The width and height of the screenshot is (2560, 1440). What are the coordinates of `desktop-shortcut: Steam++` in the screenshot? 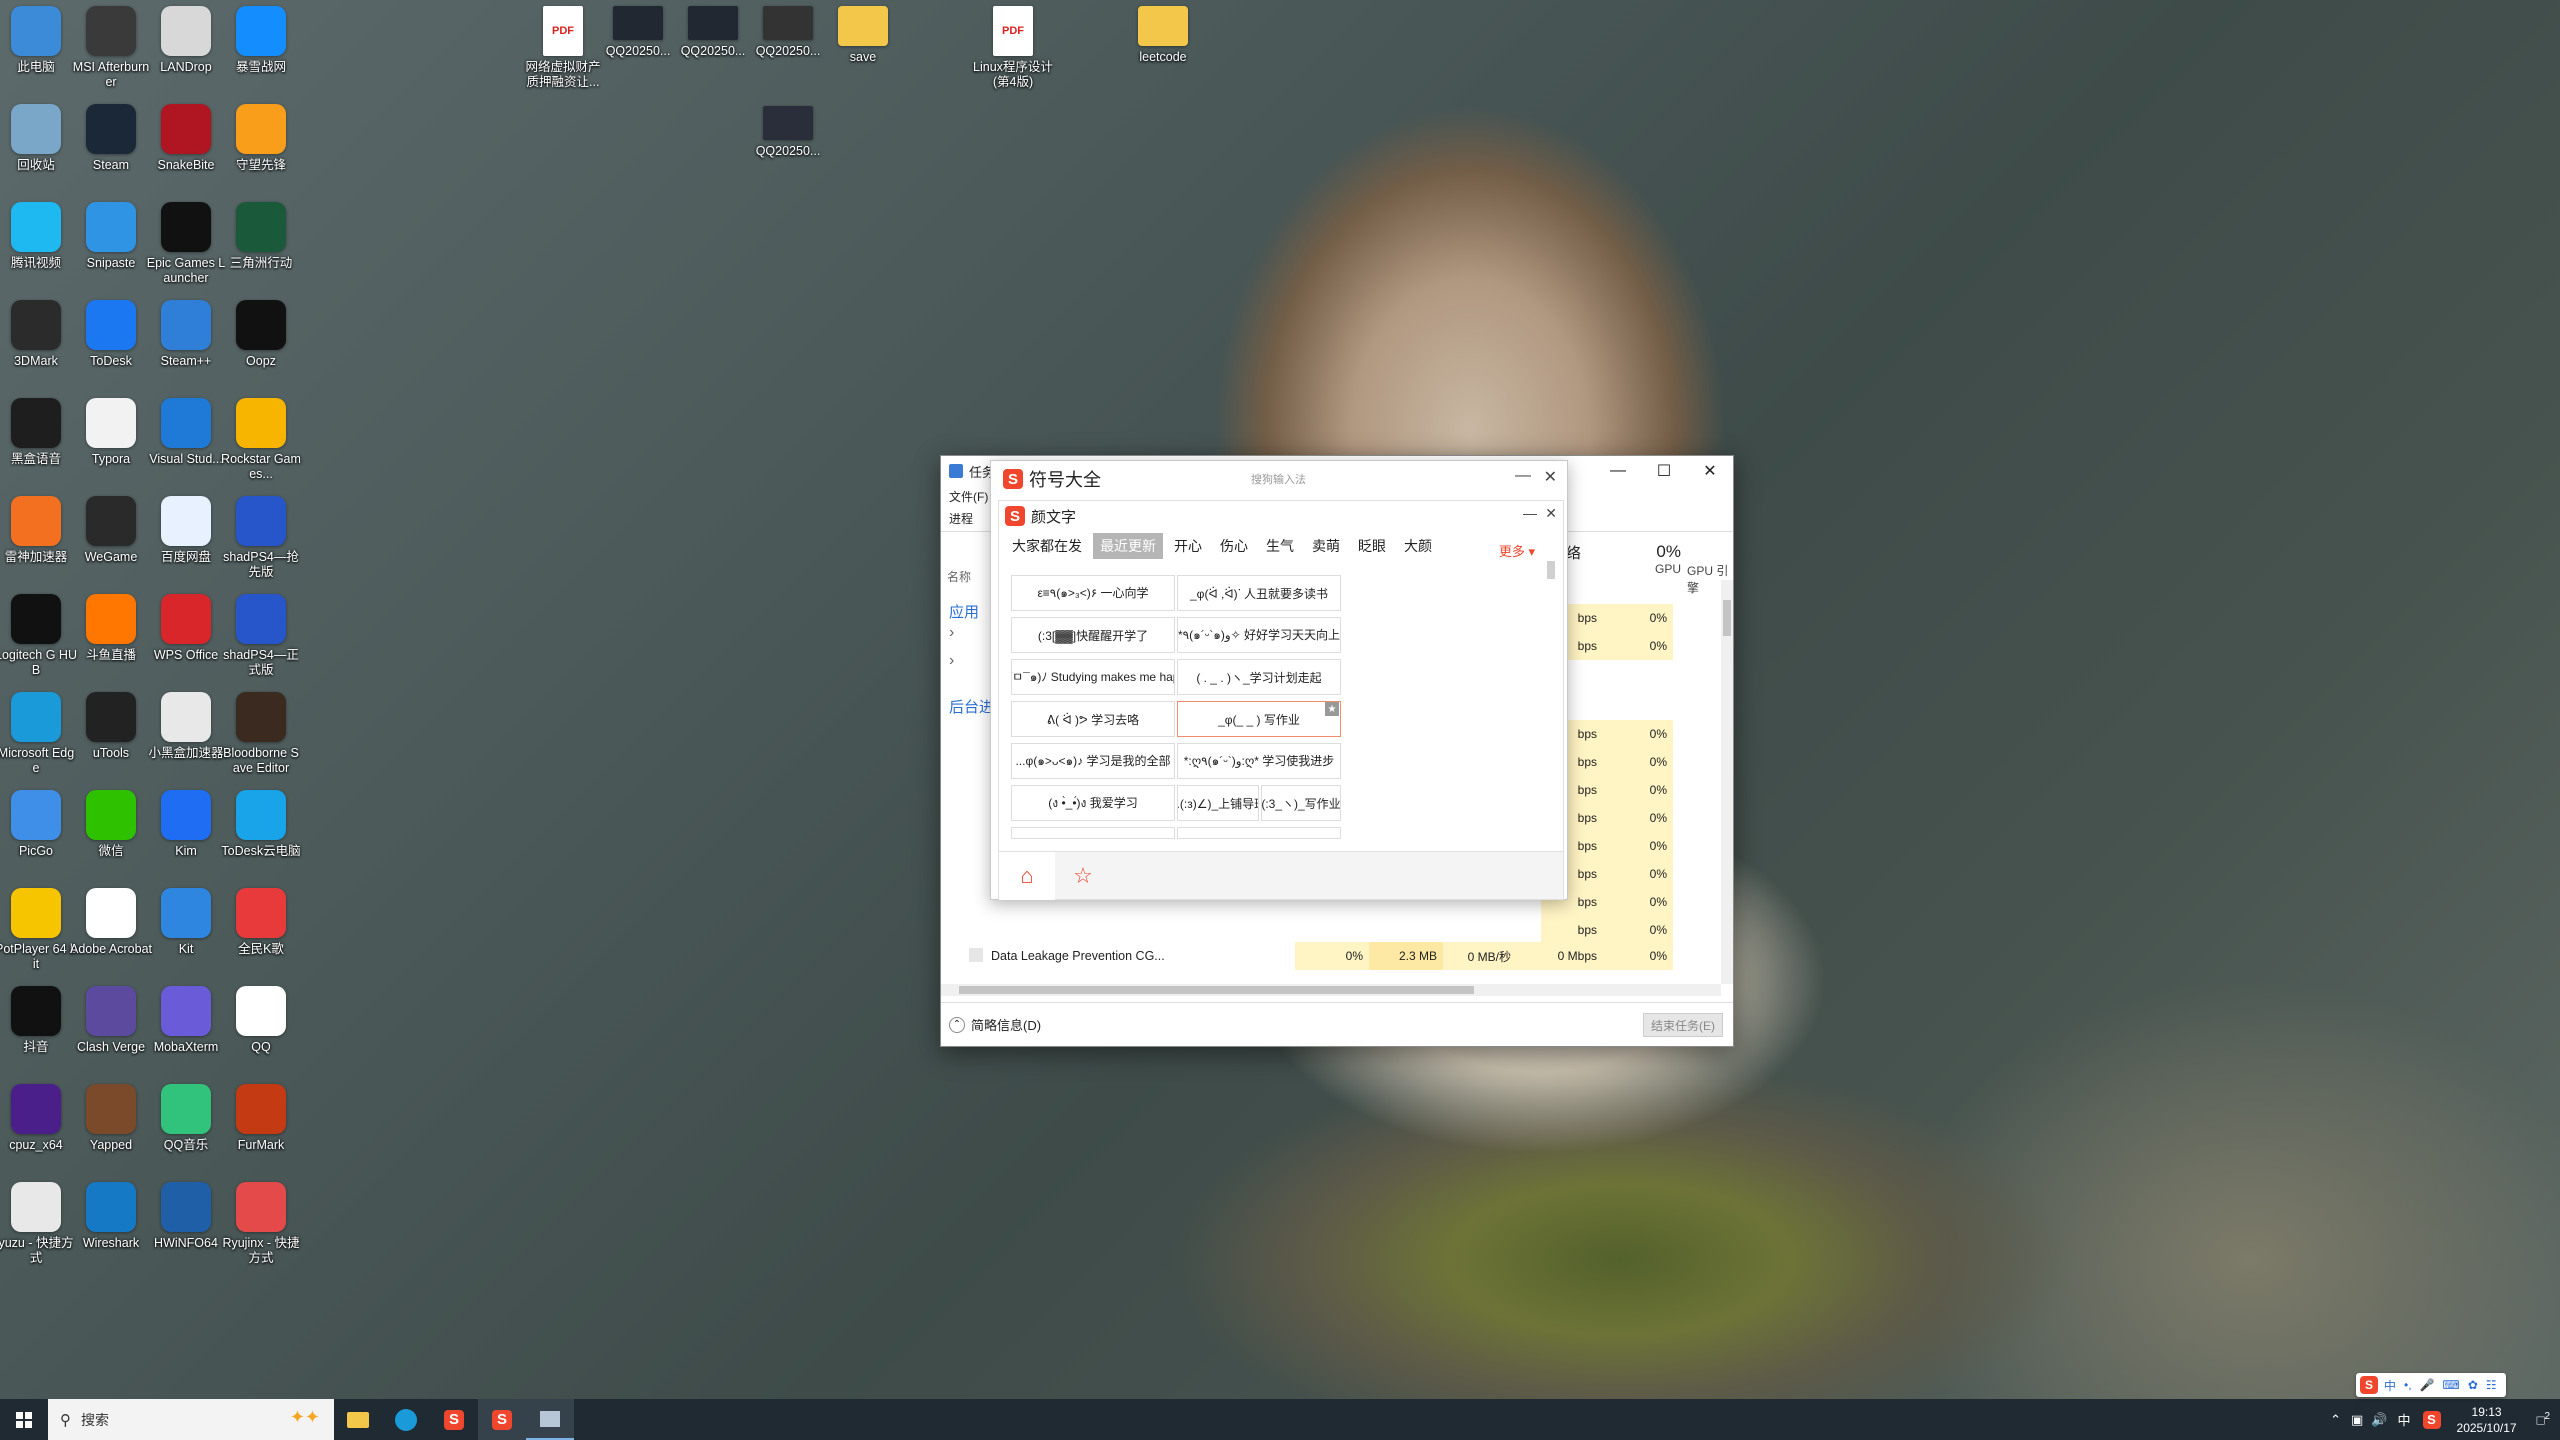 It's located at (186, 334).